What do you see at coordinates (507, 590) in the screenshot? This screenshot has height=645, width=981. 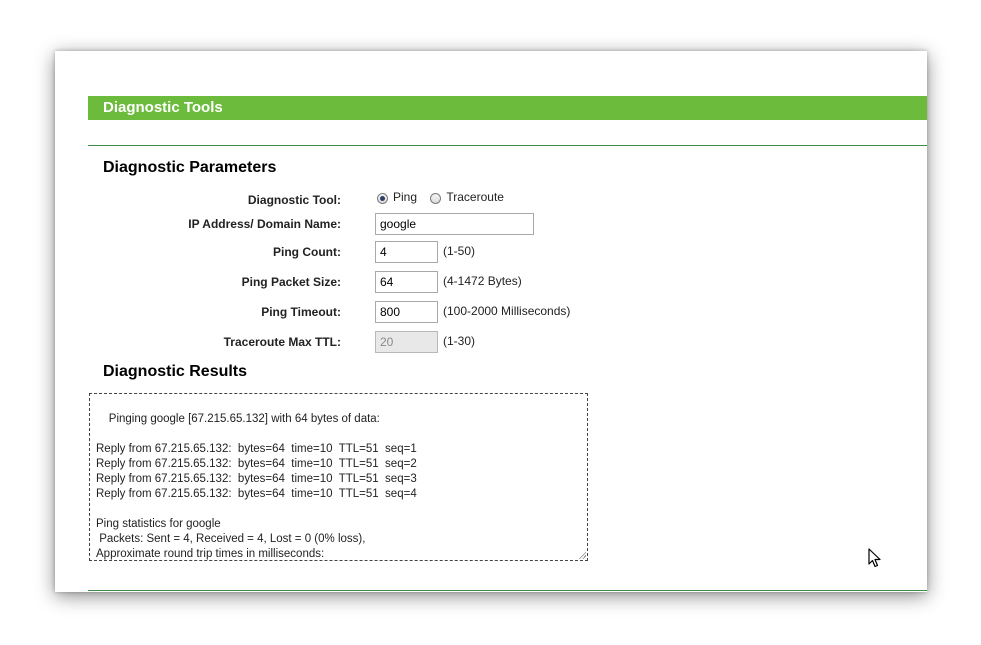 I see `bottom-divider` at bounding box center [507, 590].